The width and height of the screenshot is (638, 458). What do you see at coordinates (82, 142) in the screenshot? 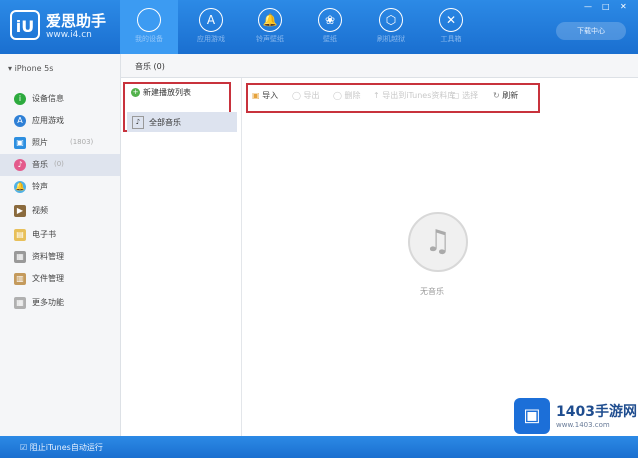
I see `sidebar-item-count: (1803)` at bounding box center [82, 142].